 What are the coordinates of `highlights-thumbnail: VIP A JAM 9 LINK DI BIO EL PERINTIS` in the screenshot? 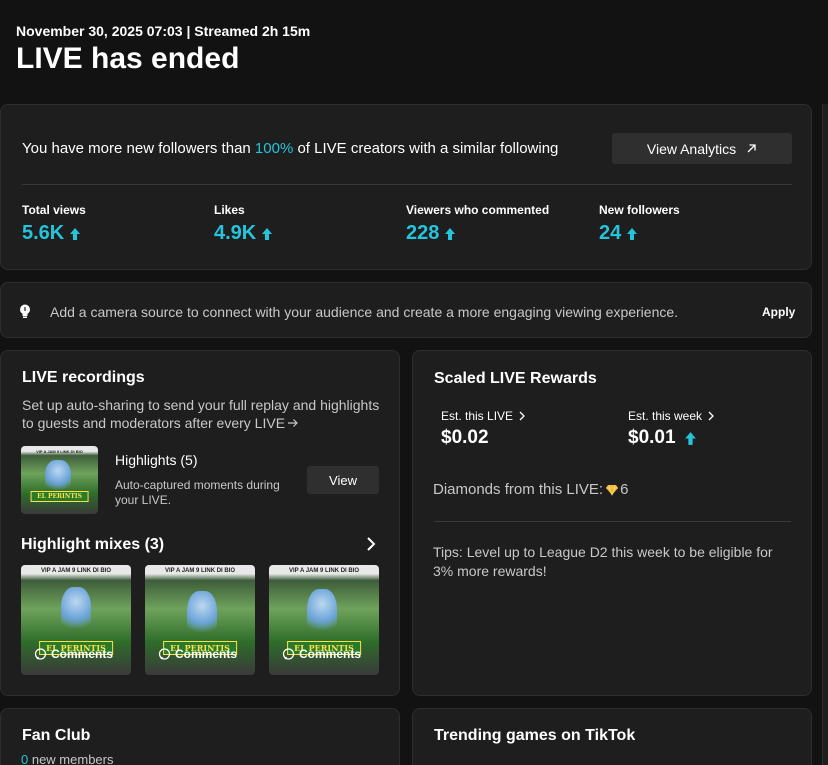 It's located at (59, 480).